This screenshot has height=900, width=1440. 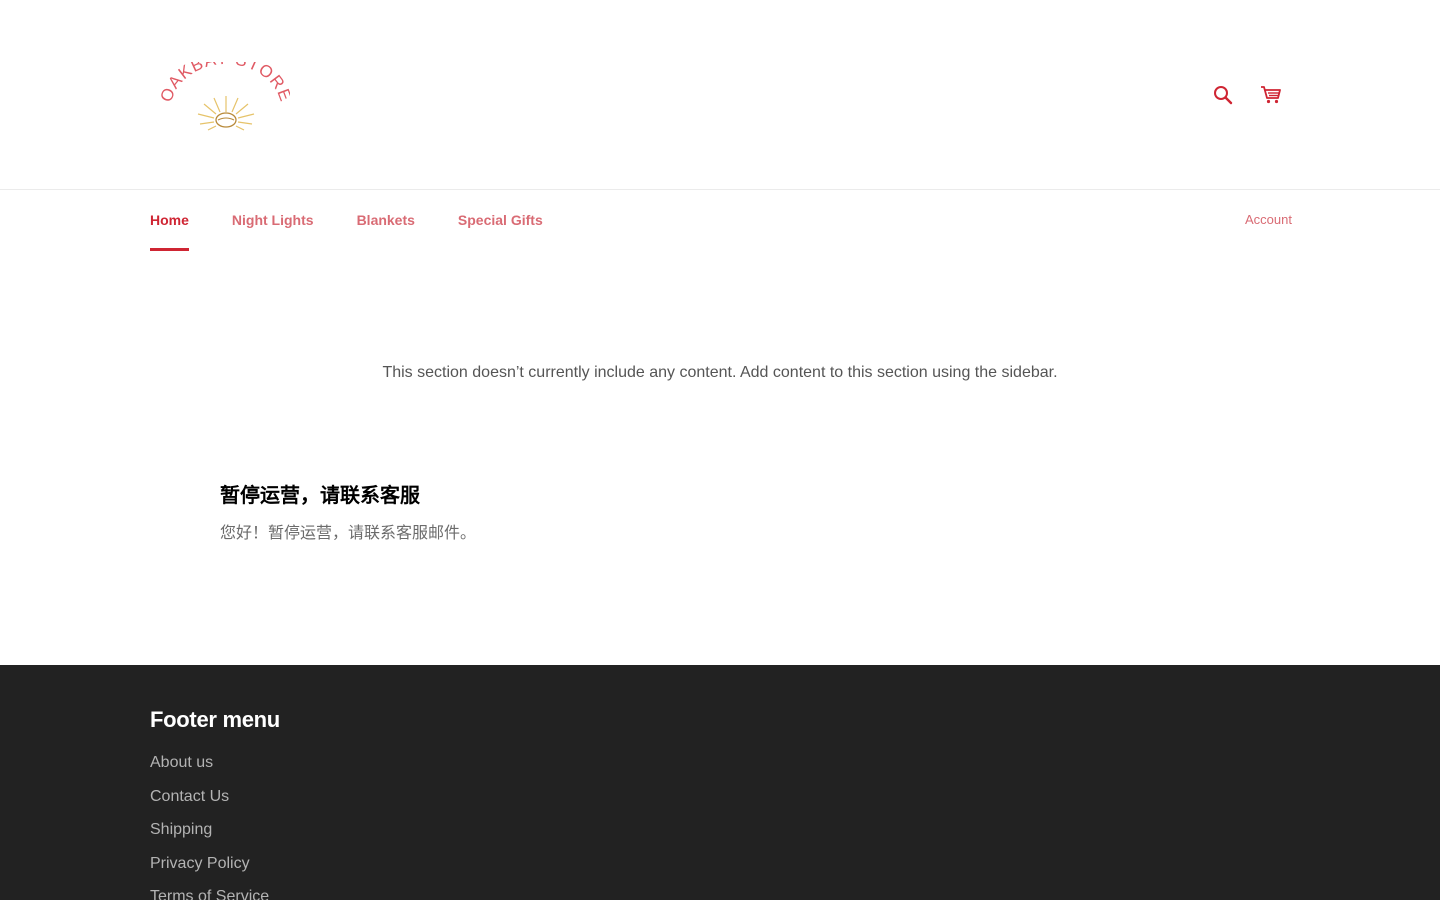 I want to click on footer-link-terms-of-service: Terms of Service, so click(x=209, y=892).